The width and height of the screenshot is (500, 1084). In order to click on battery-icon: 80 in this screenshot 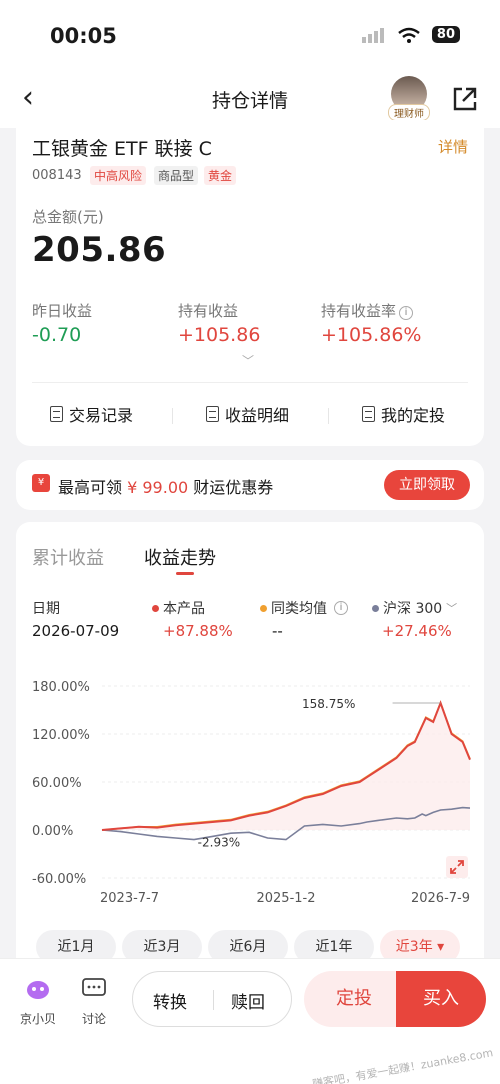, I will do `click(445, 34)`.